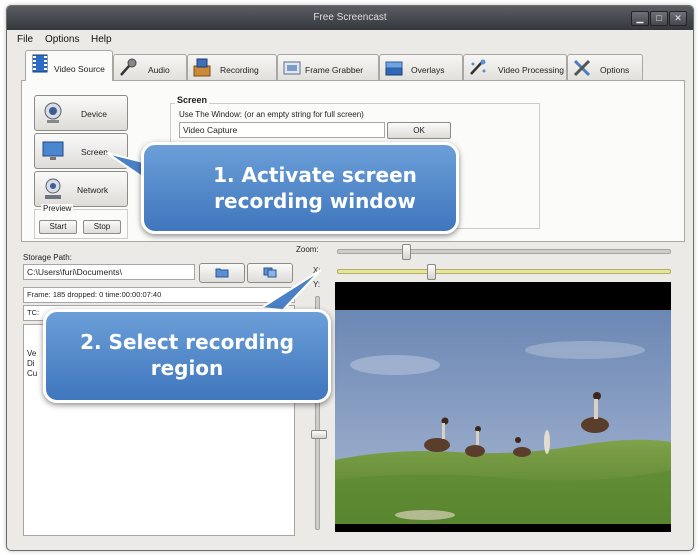 Image resolution: width=700 pixels, height=555 pixels. Describe the element at coordinates (94, 114) in the screenshot. I see `device-button-label: Device` at that location.